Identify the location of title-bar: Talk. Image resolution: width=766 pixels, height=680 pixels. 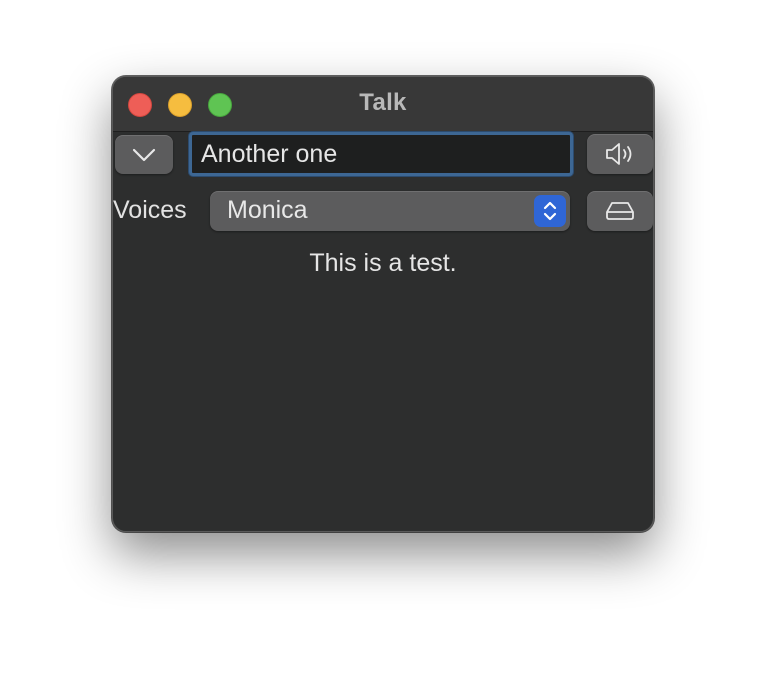
(383, 104).